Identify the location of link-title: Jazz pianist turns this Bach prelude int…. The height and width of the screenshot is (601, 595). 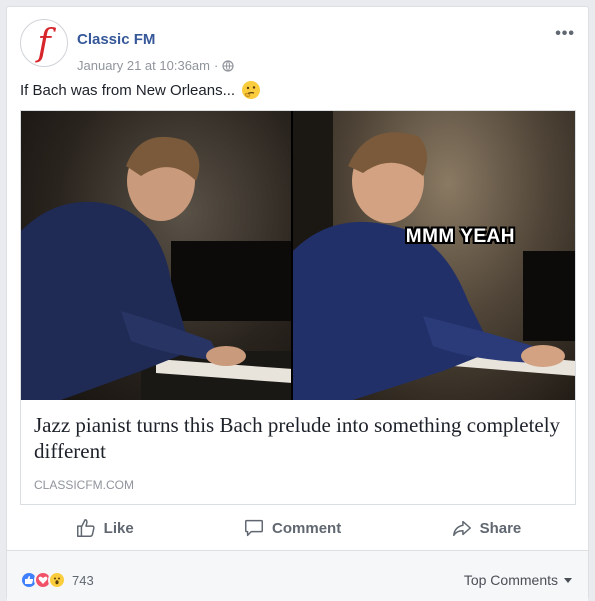
(298, 438).